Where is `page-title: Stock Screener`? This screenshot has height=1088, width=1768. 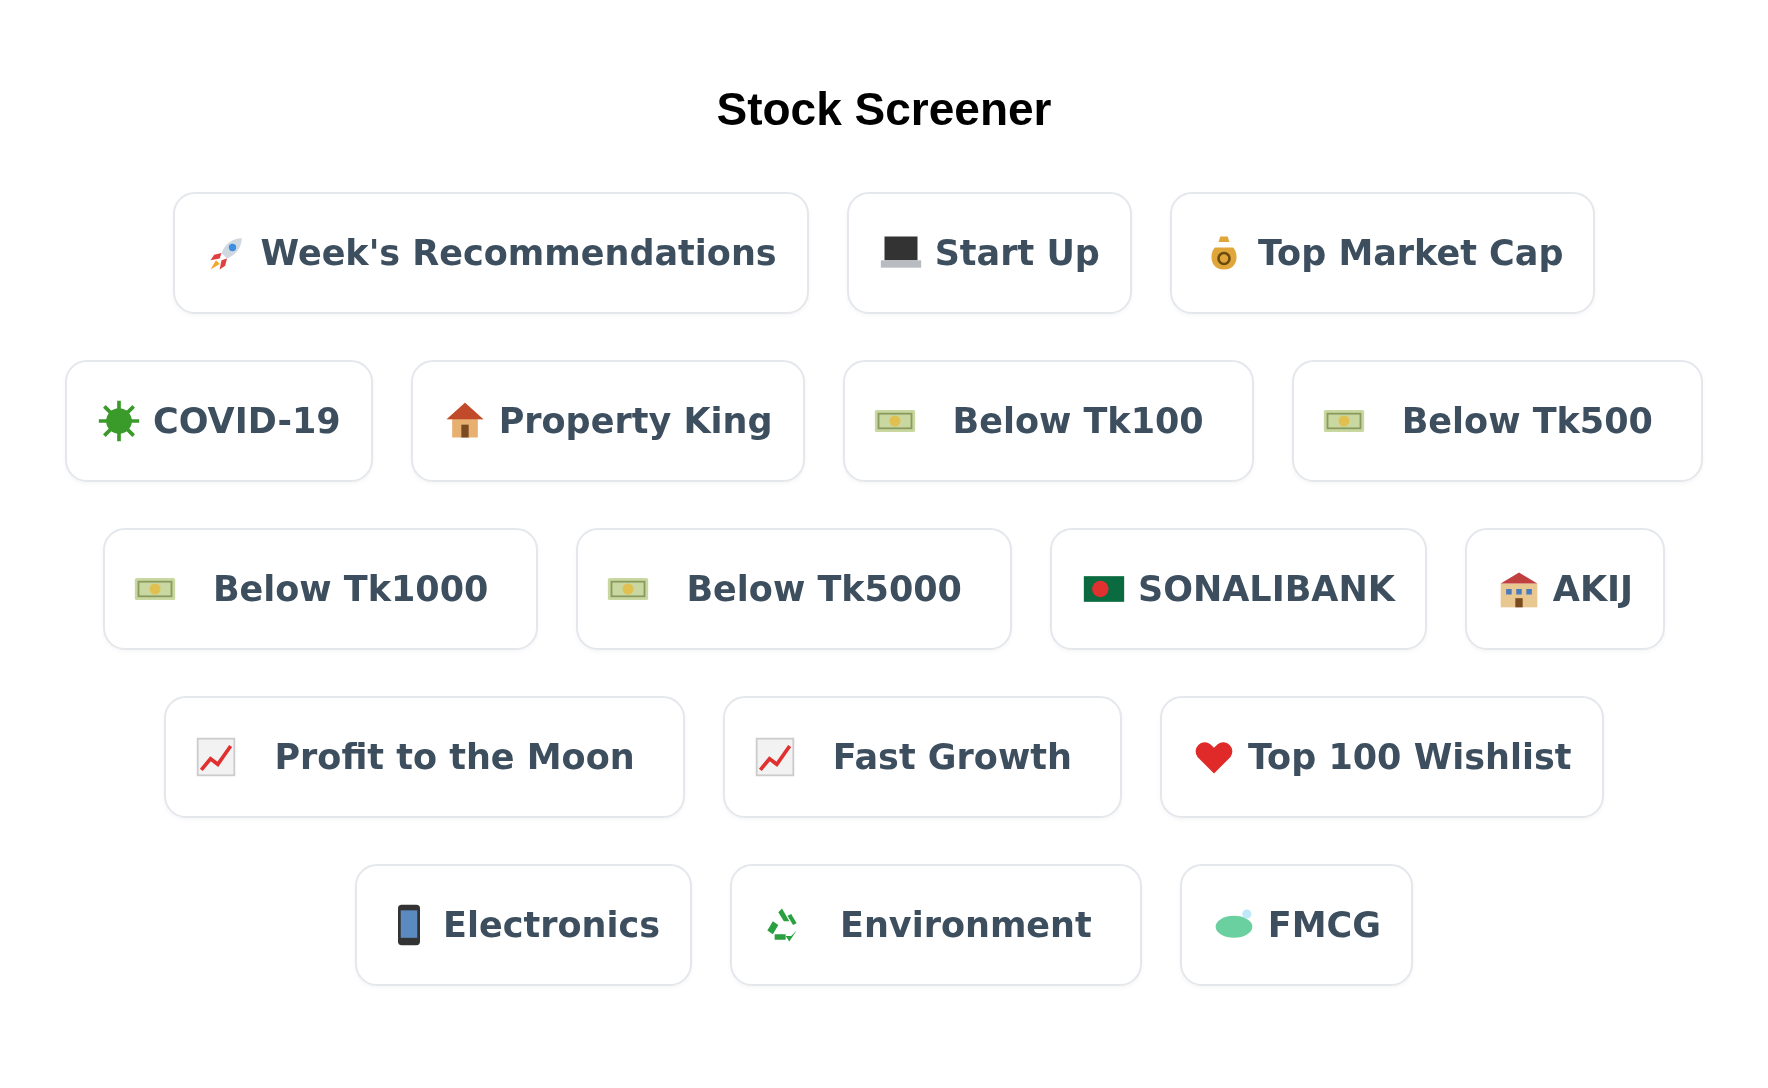 page-title: Stock Screener is located at coordinates (884, 109).